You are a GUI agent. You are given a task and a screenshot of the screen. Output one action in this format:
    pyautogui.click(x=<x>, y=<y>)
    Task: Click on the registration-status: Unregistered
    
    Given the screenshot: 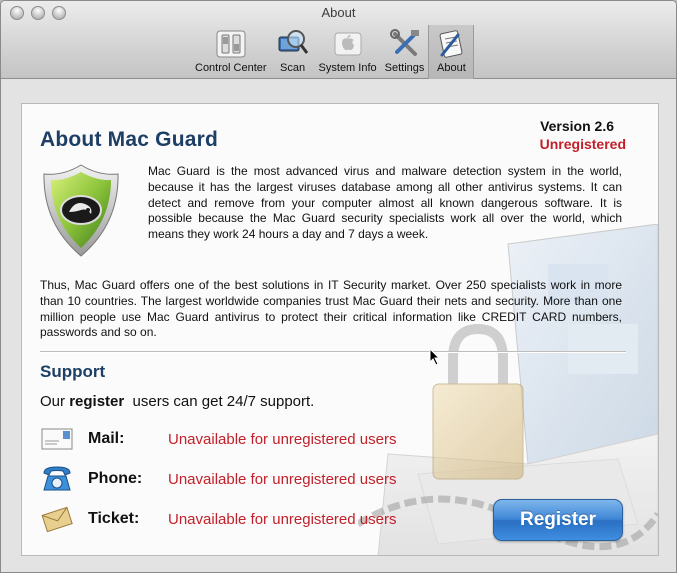 What is the action you would take?
    pyautogui.click(x=582, y=144)
    